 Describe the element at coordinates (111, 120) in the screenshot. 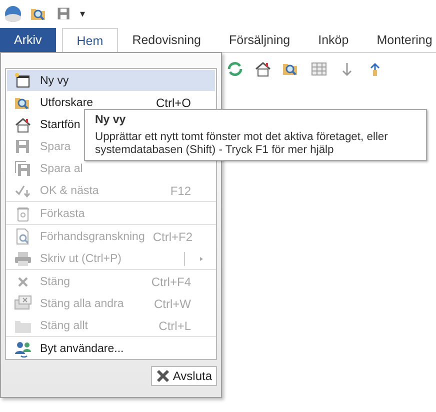

I see `tooltip-title: Ny vy` at that location.